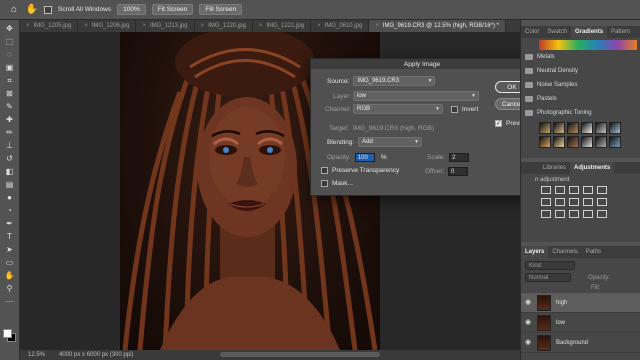 This screenshot has height=360, width=640. What do you see at coordinates (10, 107) in the screenshot?
I see `eyedropper-tool-icon: ✎` at bounding box center [10, 107].